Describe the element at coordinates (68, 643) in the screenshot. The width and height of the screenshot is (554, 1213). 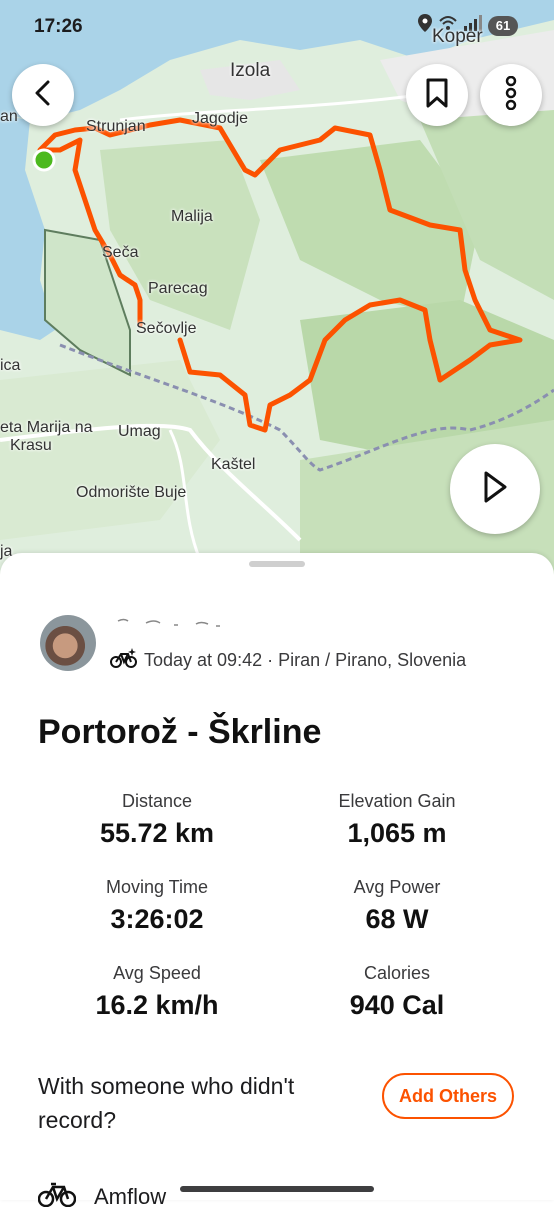
I see `avatar` at that location.